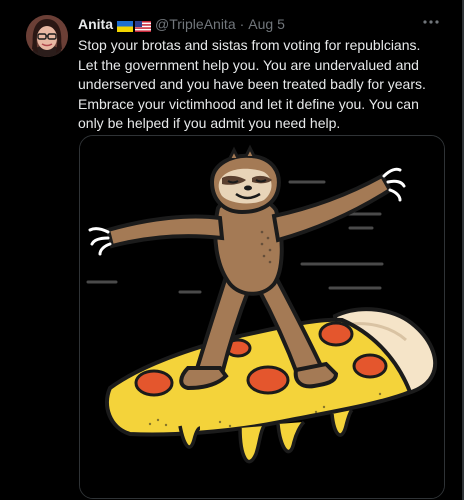  Describe the element at coordinates (95, 24) in the screenshot. I see `display-name: Anita` at that location.